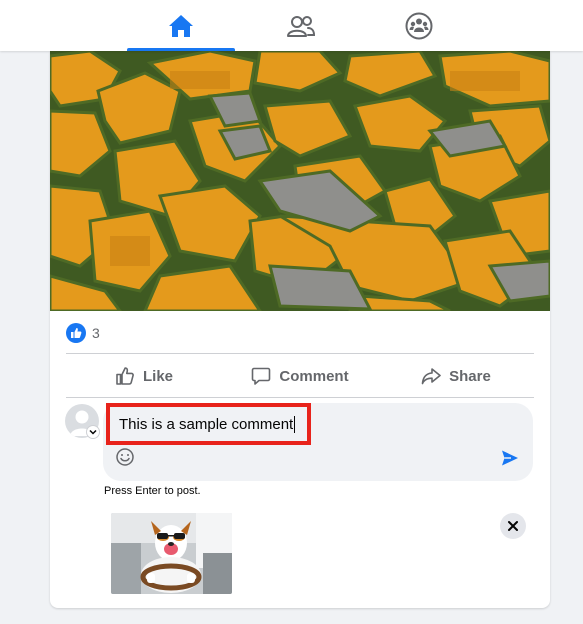  I want to click on tab-groups, so click(419, 25).